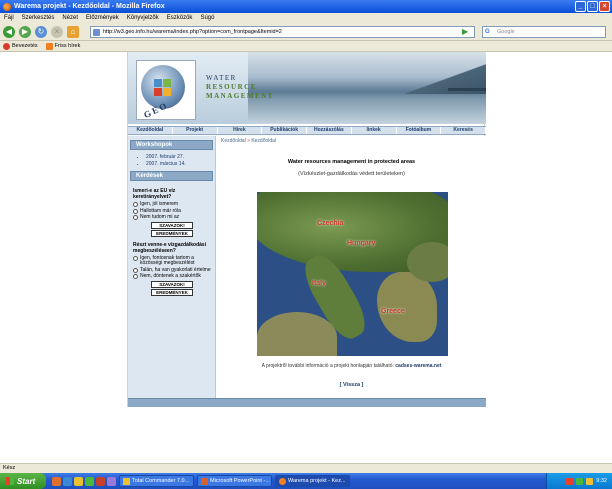 The image size is (612, 489). I want to click on forward-arrow-icon: ▶, so click(25, 31).